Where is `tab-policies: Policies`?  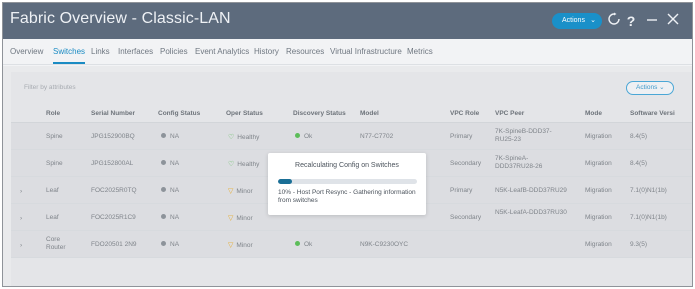 tab-policies: Policies is located at coordinates (174, 51).